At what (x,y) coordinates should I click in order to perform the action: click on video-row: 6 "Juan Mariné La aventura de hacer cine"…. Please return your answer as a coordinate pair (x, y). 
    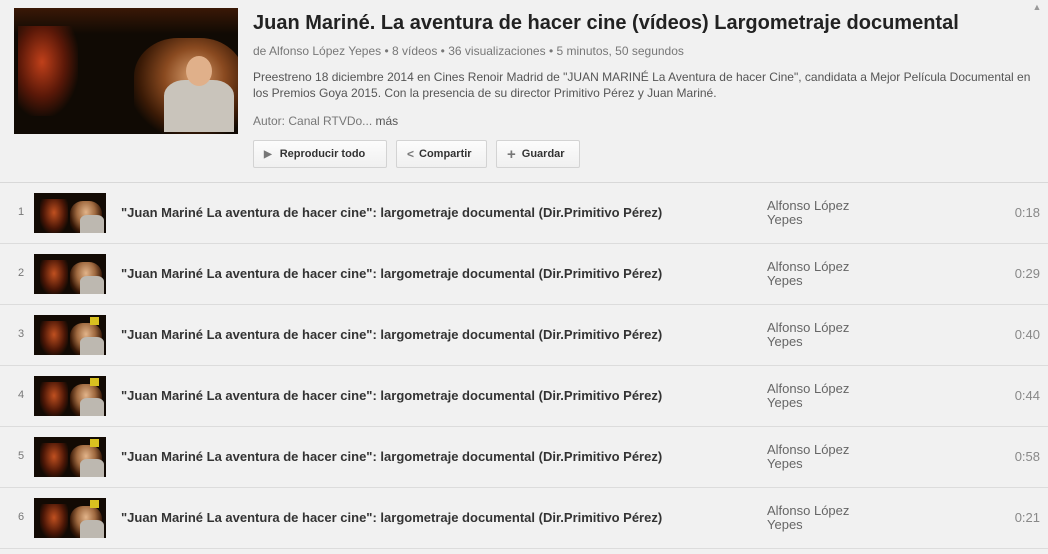
    Looking at the image, I should click on (524, 518).